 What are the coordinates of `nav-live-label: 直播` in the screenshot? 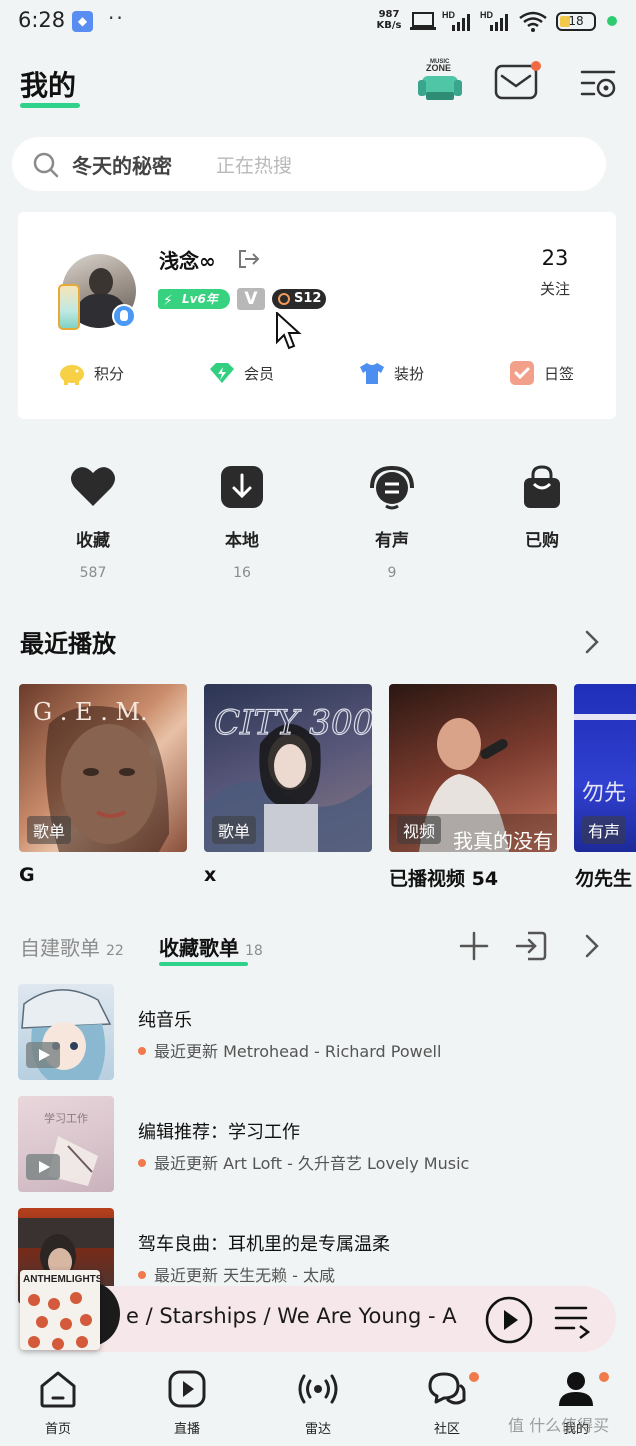 It's located at (186, 1429).